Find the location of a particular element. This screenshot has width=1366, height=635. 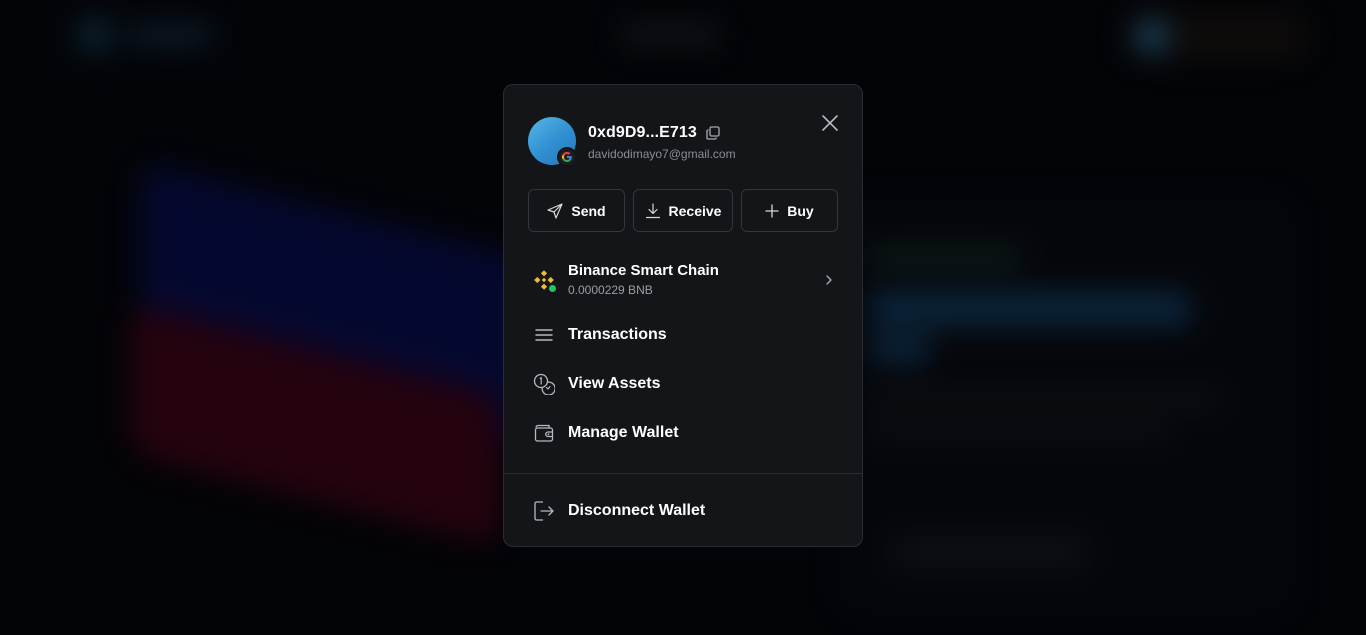

wallet-actions: Send Receive Buy is located at coordinates (683, 210).